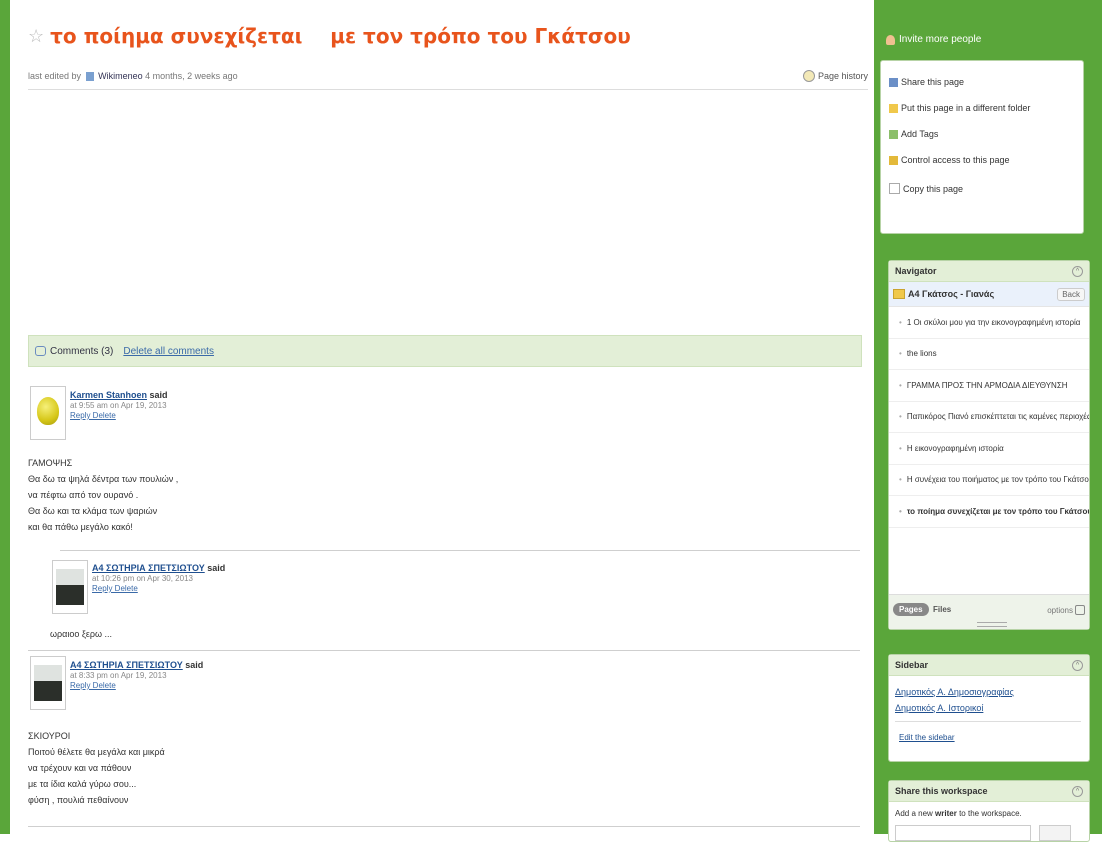 Image resolution: width=1102 pixels, height=842 pixels. Describe the element at coordinates (921, 354) in the screenshot. I see `nav-item-label: the lions` at that location.